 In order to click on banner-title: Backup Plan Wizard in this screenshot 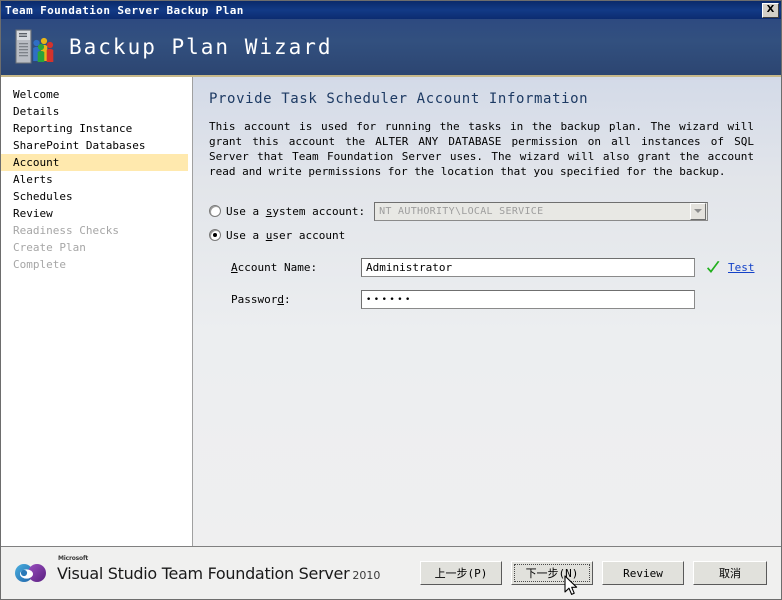, I will do `click(201, 47)`.